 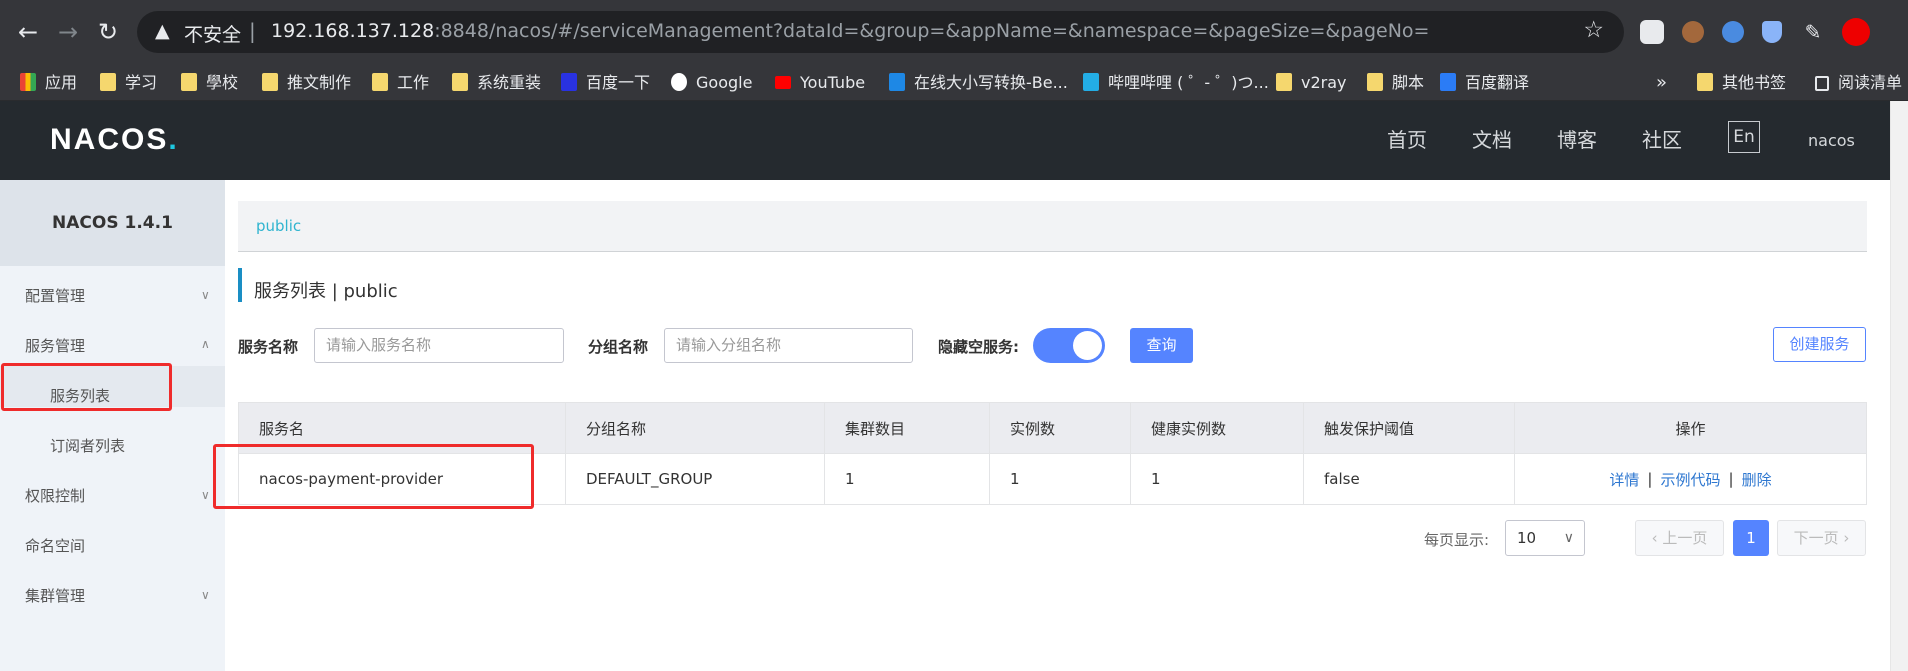 What do you see at coordinates (1822, 83) in the screenshot?
I see `reading-list-icon` at bounding box center [1822, 83].